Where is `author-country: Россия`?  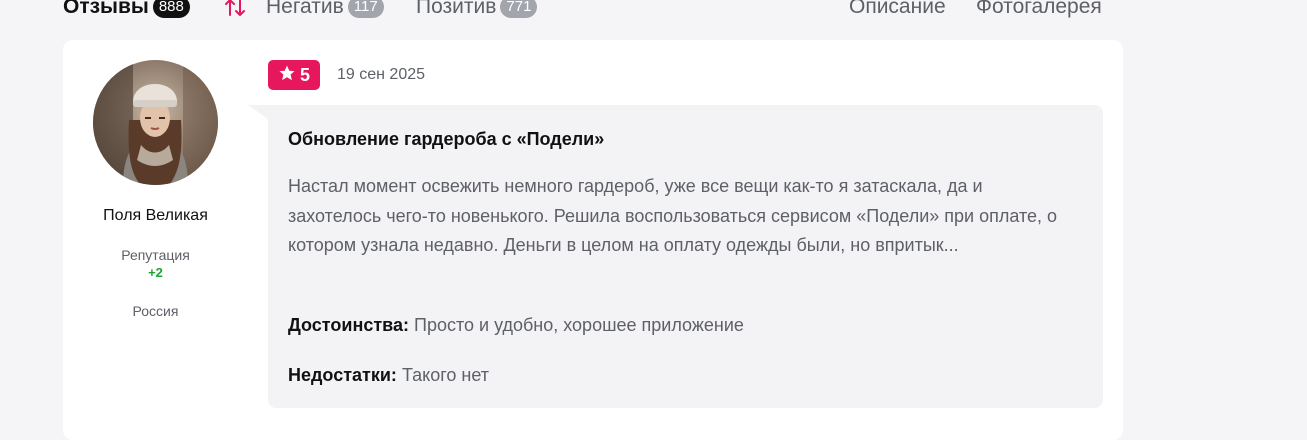
author-country: Россия is located at coordinates (155, 311).